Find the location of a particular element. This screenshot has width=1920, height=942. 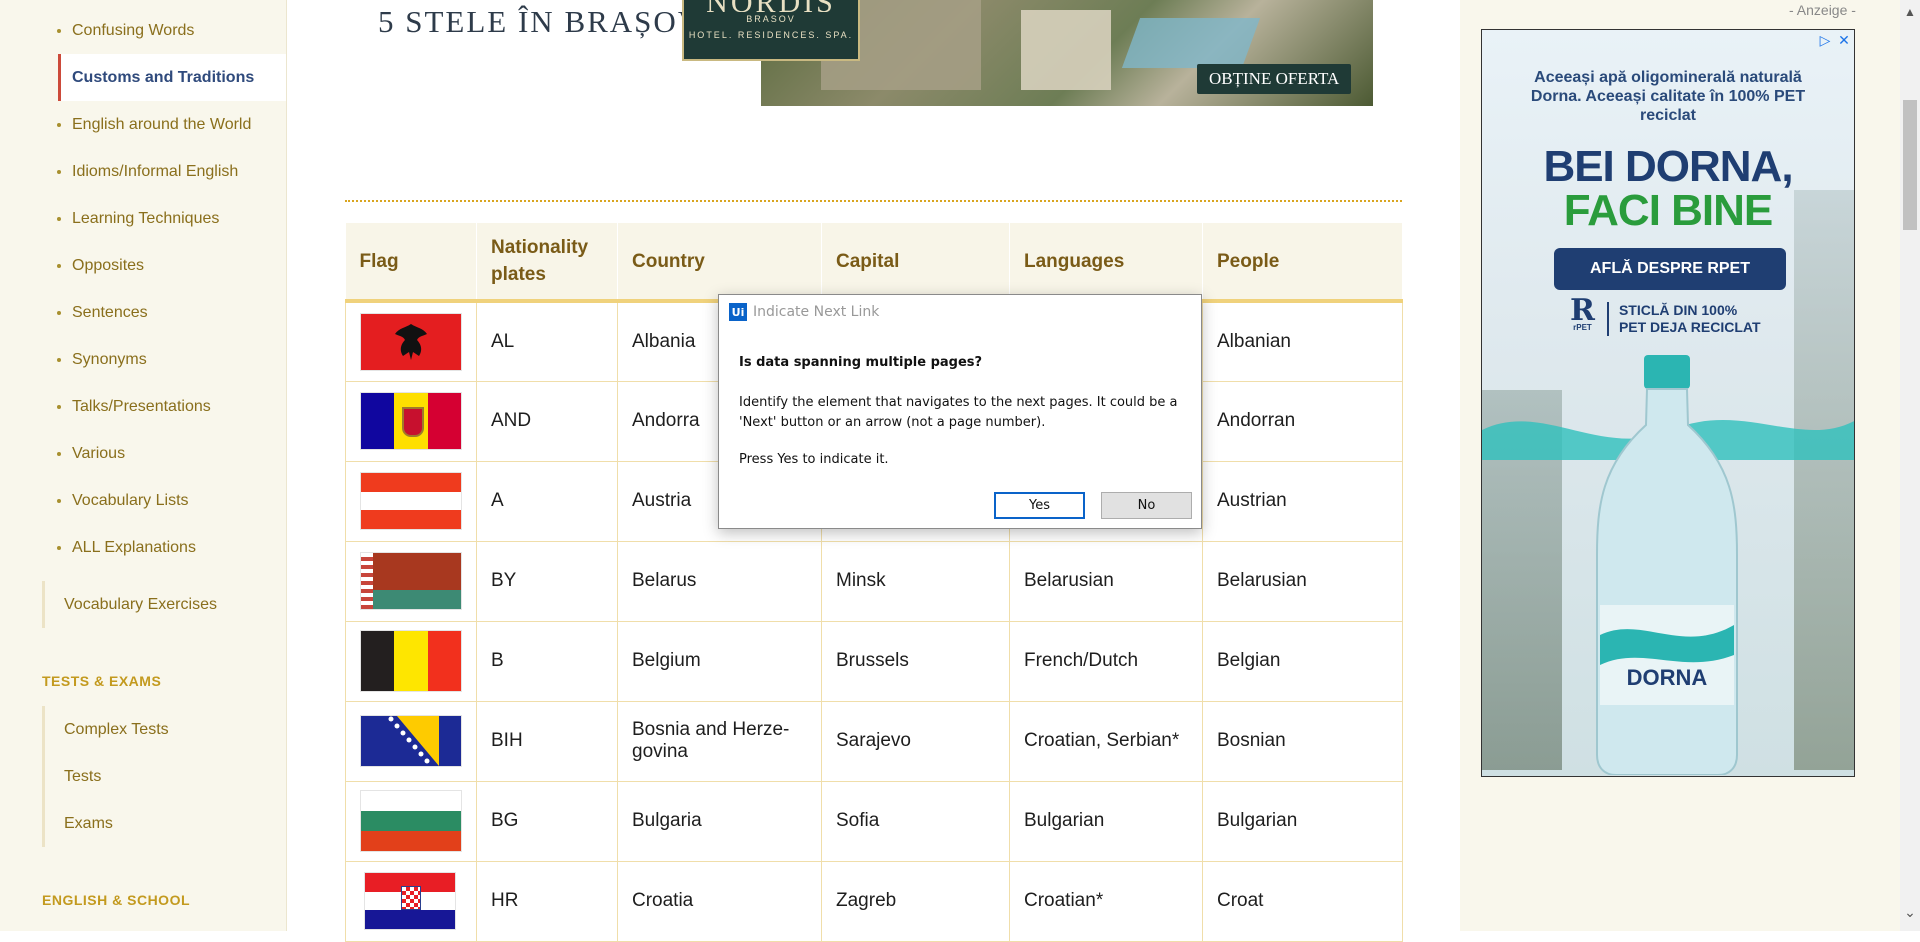

people-cell: Bosnian is located at coordinates (1302, 741).